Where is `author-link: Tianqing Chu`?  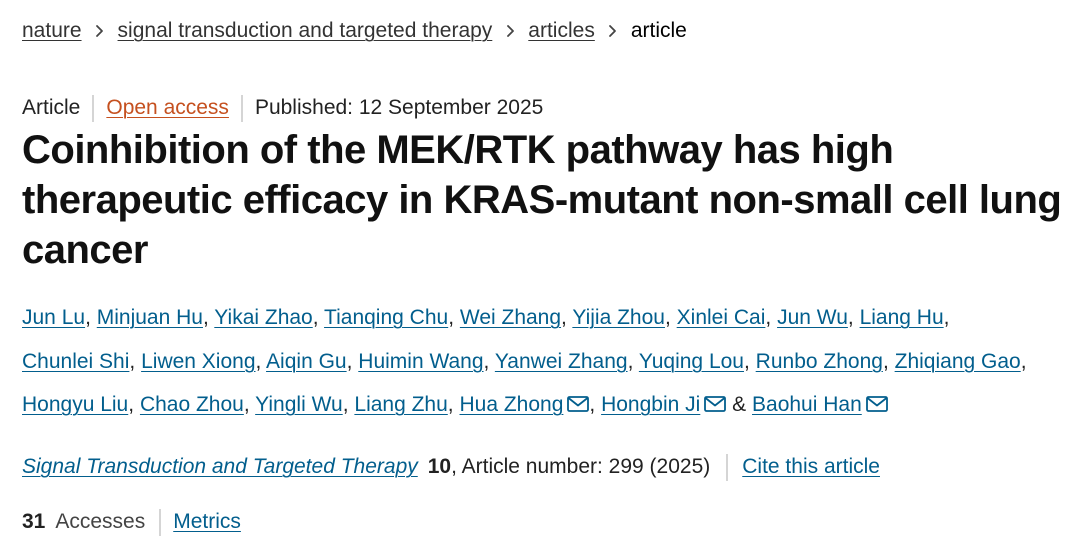 author-link: Tianqing Chu is located at coordinates (386, 317).